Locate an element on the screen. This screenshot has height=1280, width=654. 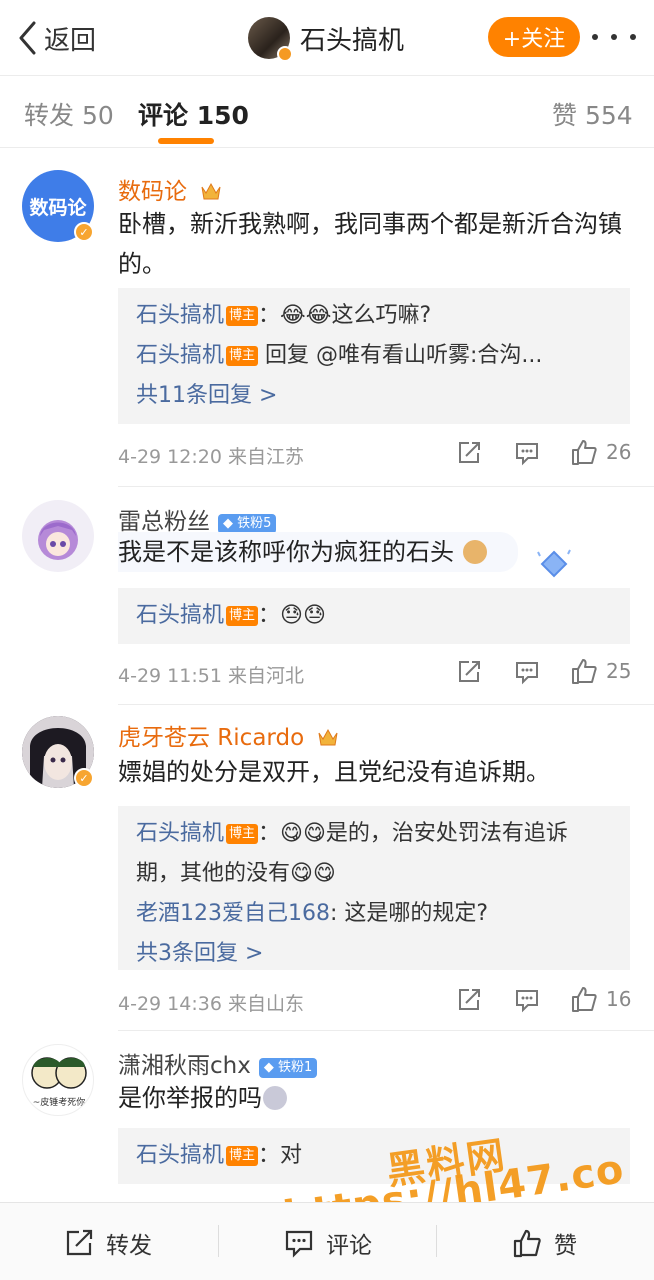
bottom-action-bar: 转发 评论 赞 is located at coordinates (327, 1241).